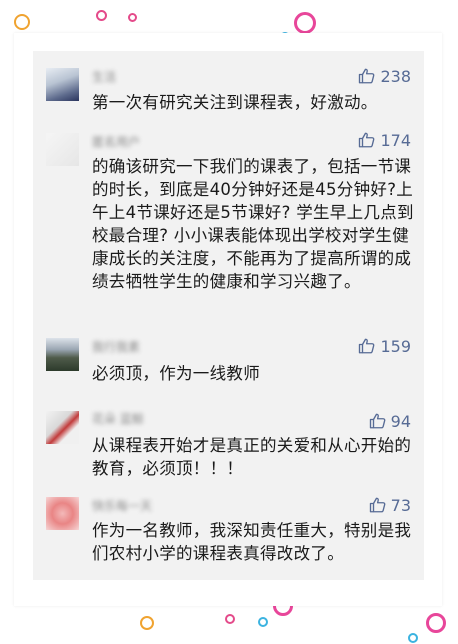 Image resolution: width=458 pixels, height=644 pixels. I want to click on like-button: 159, so click(384, 346).